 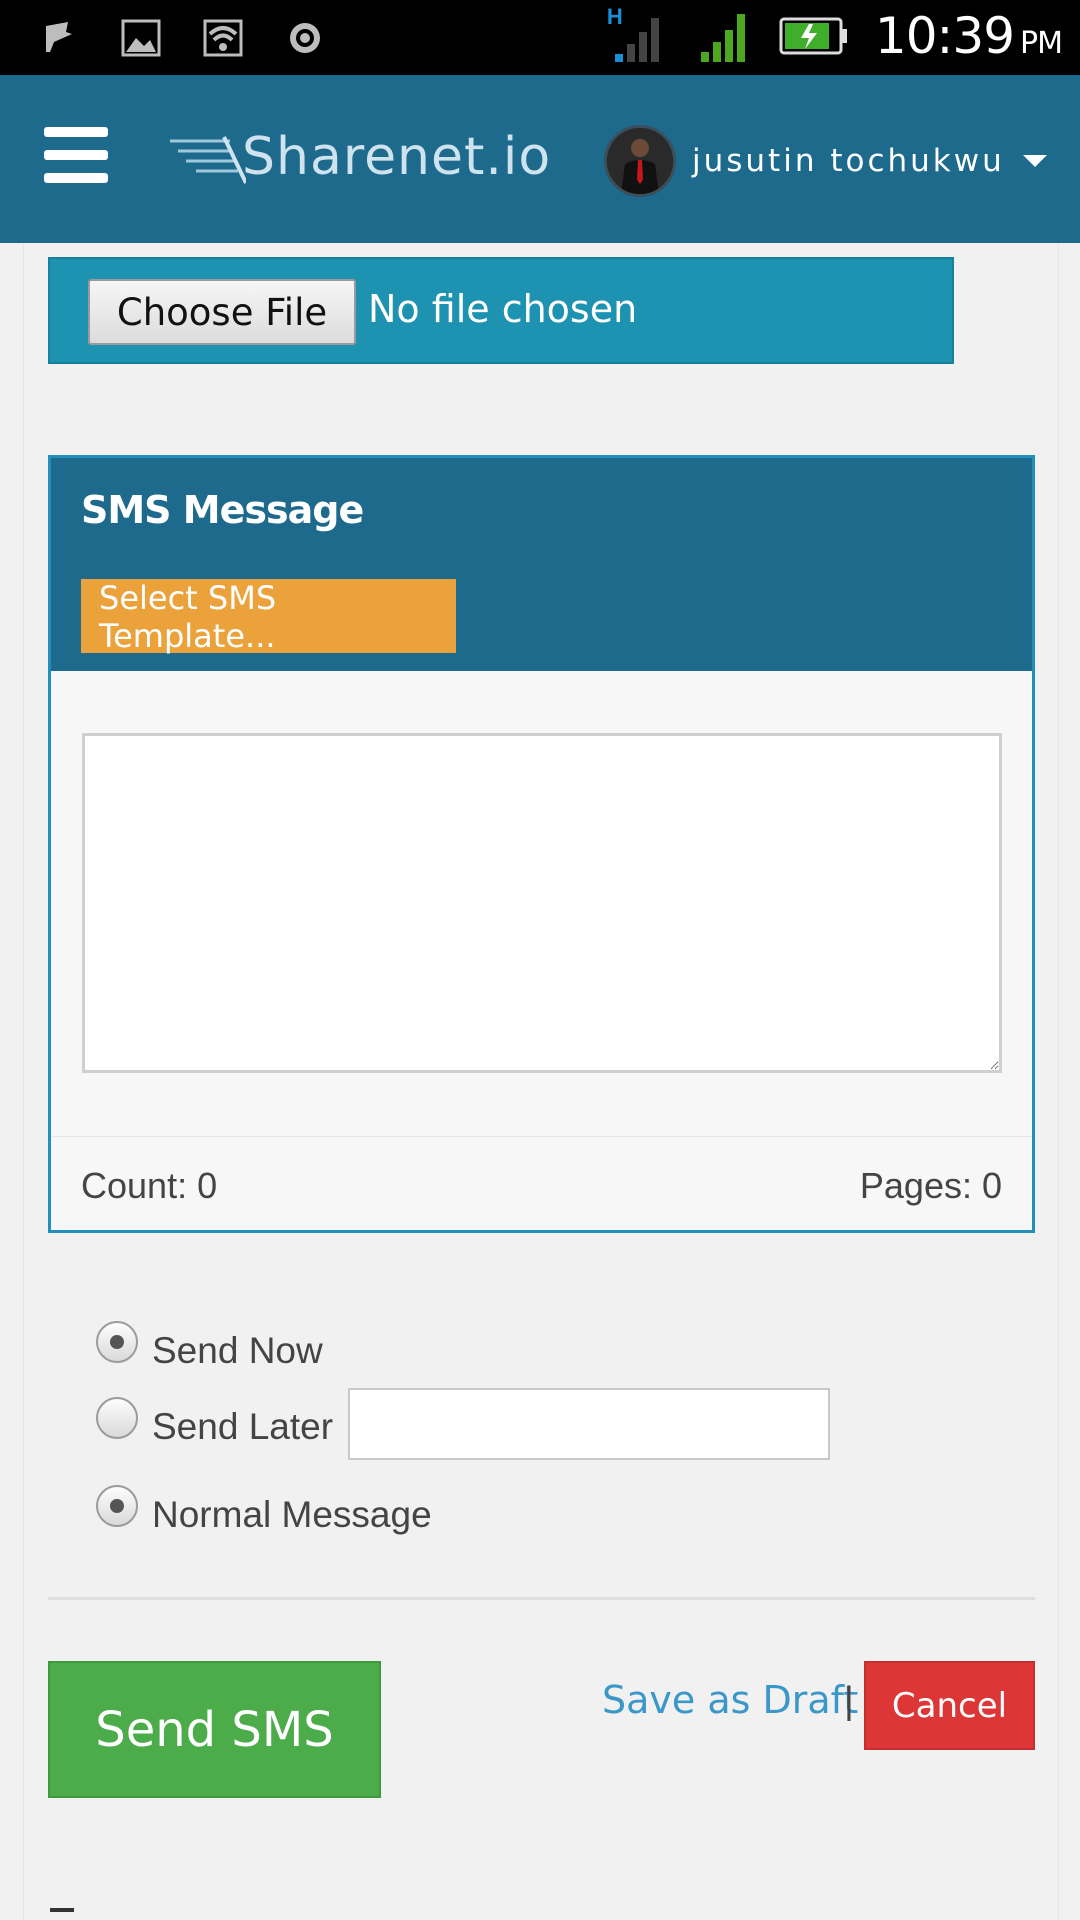 I want to click on app-header: Sharenet.io jusutin tochukwu, so click(x=540, y=159).